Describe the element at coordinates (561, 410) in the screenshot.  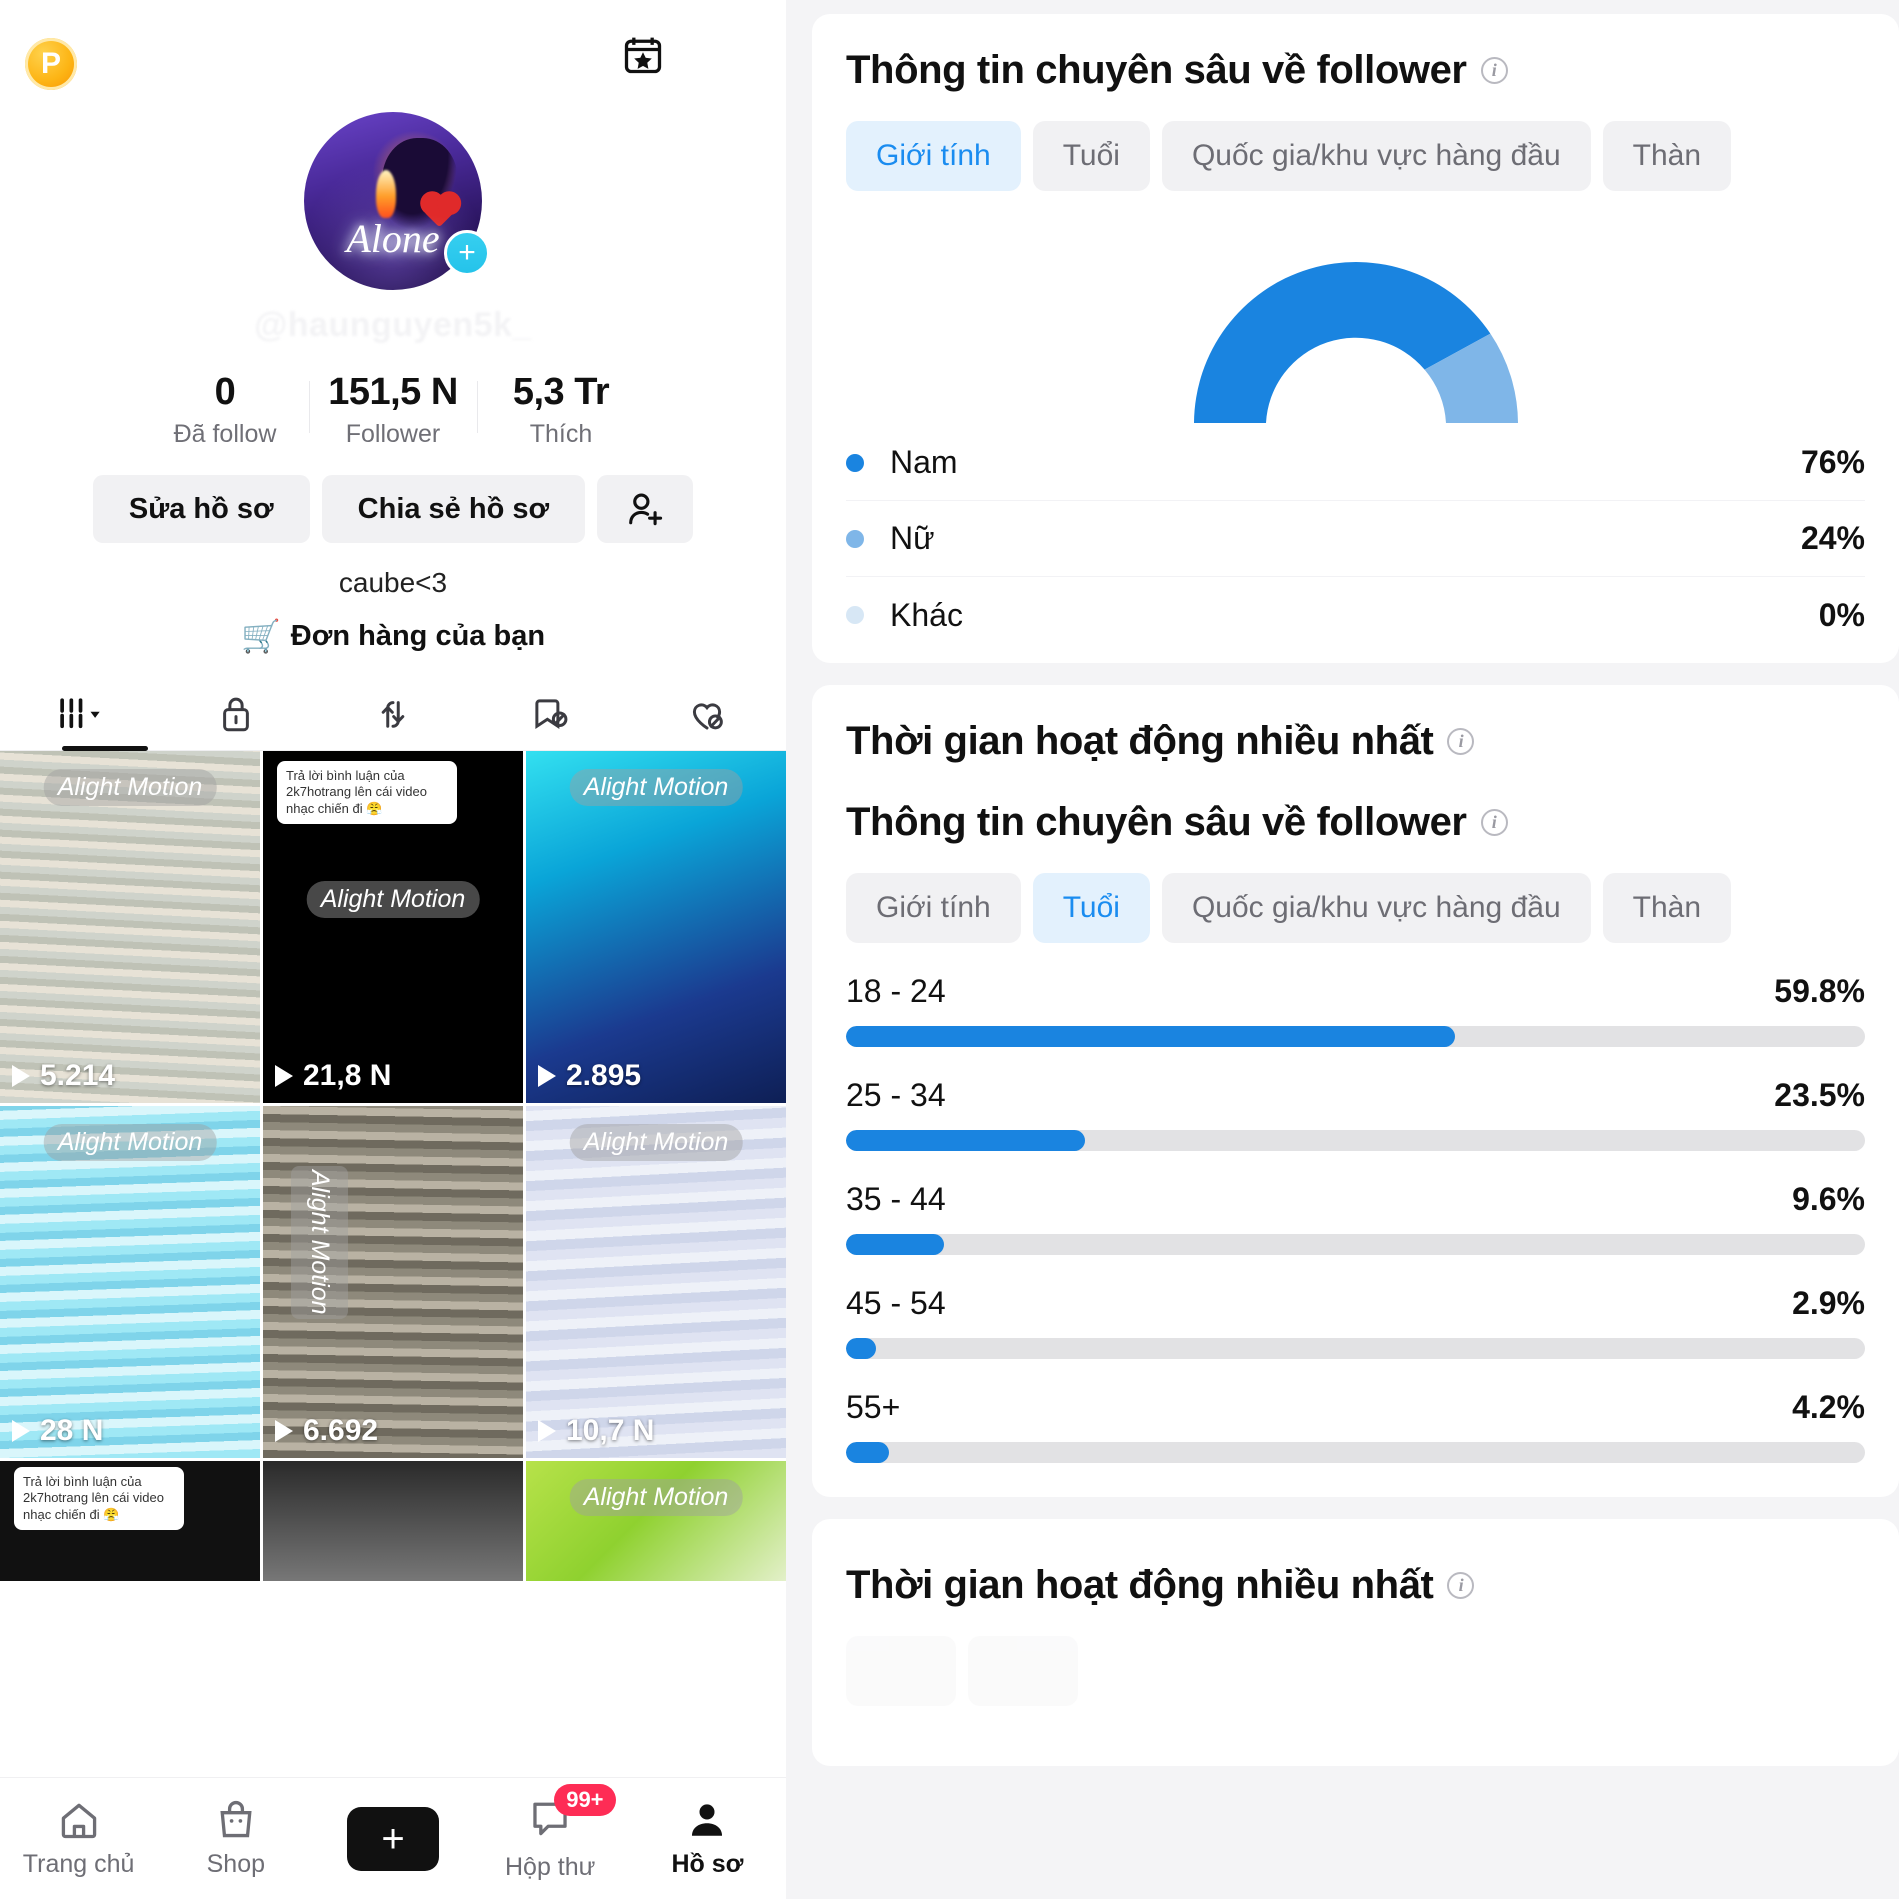
I see `stat-likes: 5,3 Tr Thích` at that location.